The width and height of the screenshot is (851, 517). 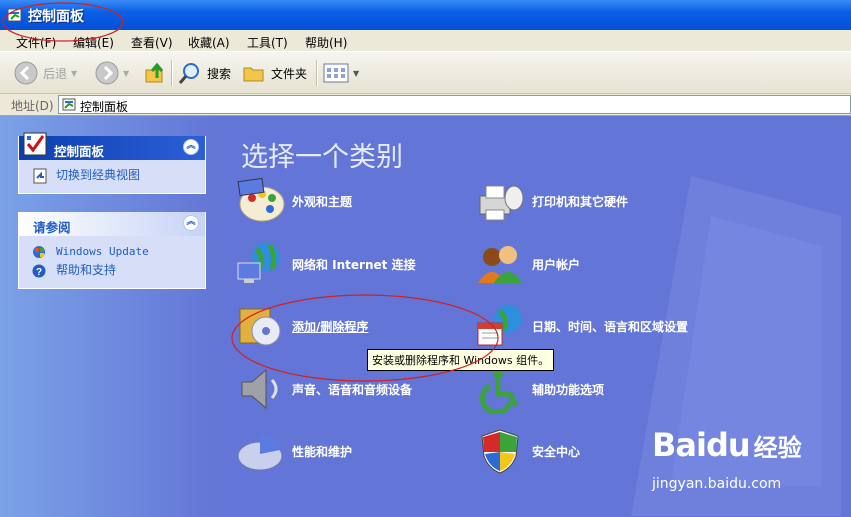 I want to click on address-value: 控制面板, so click(x=104, y=107).